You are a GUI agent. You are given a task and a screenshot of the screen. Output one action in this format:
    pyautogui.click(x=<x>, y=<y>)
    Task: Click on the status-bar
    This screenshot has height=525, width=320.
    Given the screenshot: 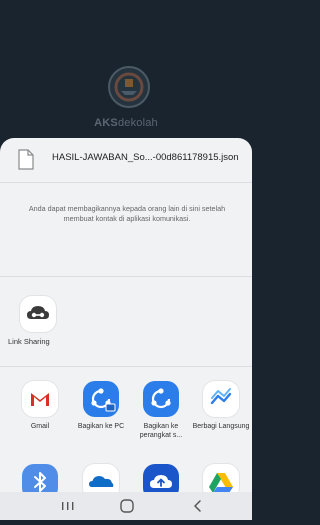 What is the action you would take?
    pyautogui.click(x=126, y=9)
    